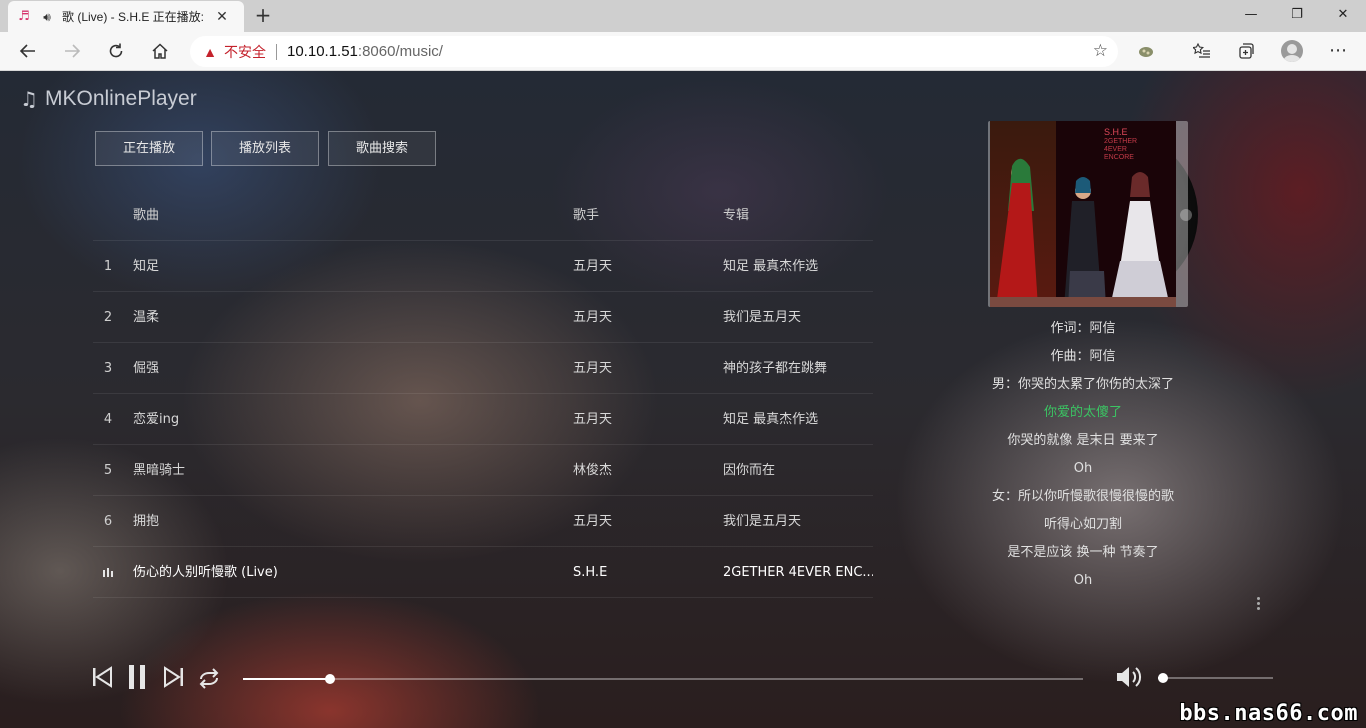 This screenshot has width=1366, height=728. I want to click on album-cover-art, so click(1083, 214).